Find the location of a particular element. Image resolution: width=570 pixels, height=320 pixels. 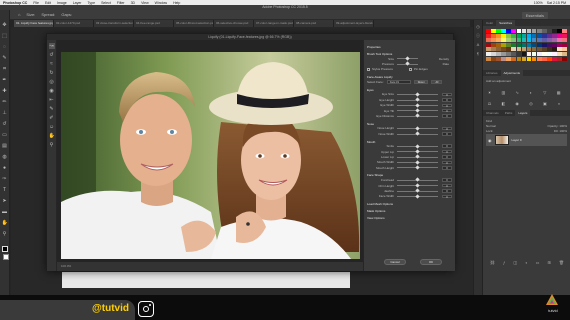

zoom-tool-icon: ⚲ is located at coordinates (52, 145).